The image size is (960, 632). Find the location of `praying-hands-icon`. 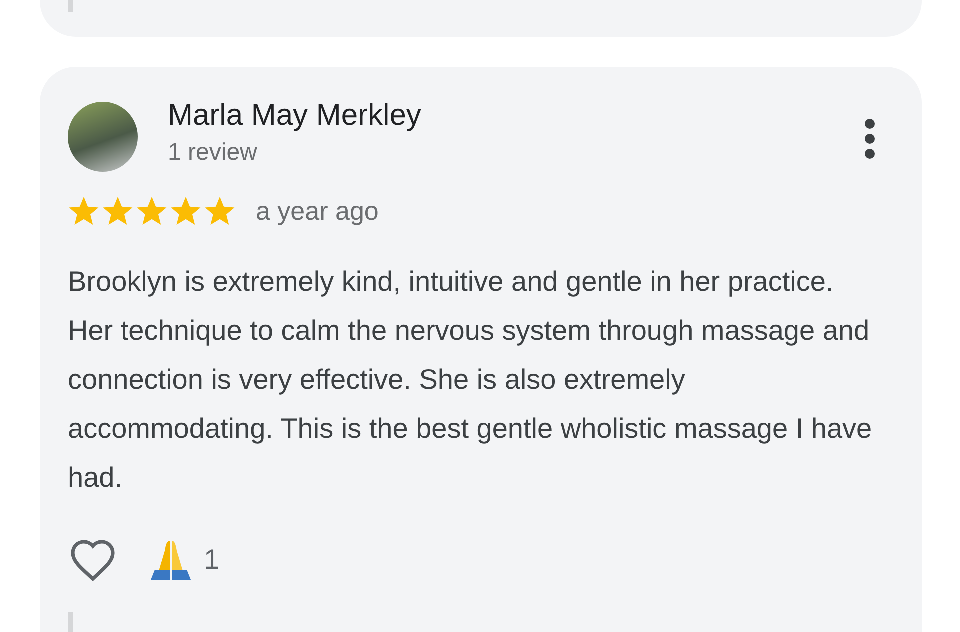

praying-hands-icon is located at coordinates (171, 560).